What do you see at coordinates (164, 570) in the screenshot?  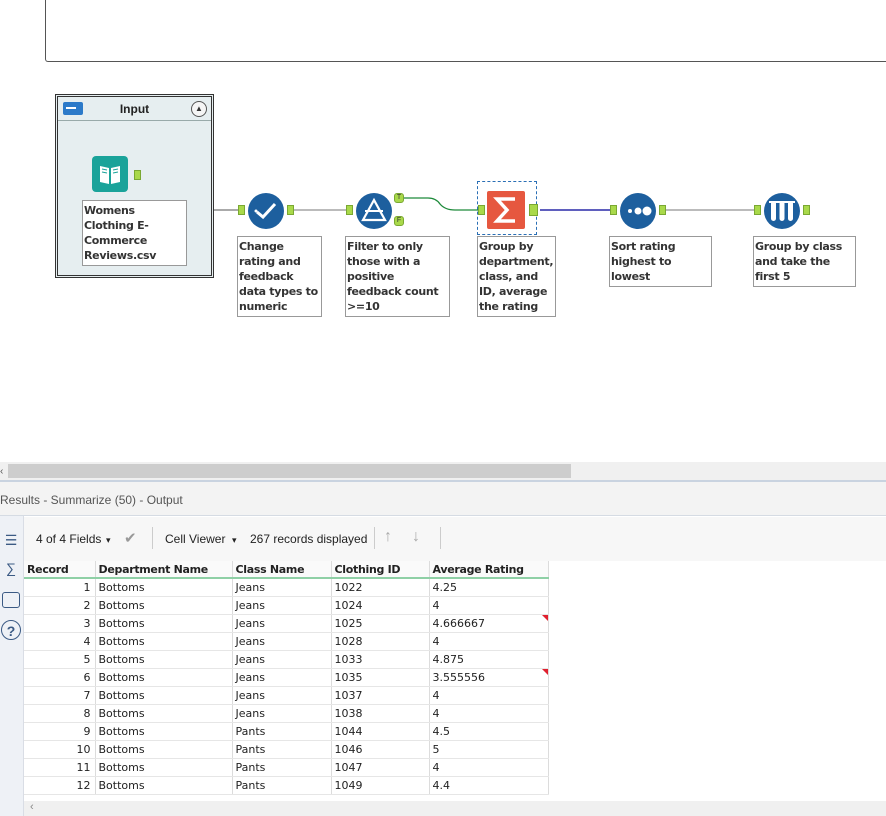 I see `column-header: Department Name` at bounding box center [164, 570].